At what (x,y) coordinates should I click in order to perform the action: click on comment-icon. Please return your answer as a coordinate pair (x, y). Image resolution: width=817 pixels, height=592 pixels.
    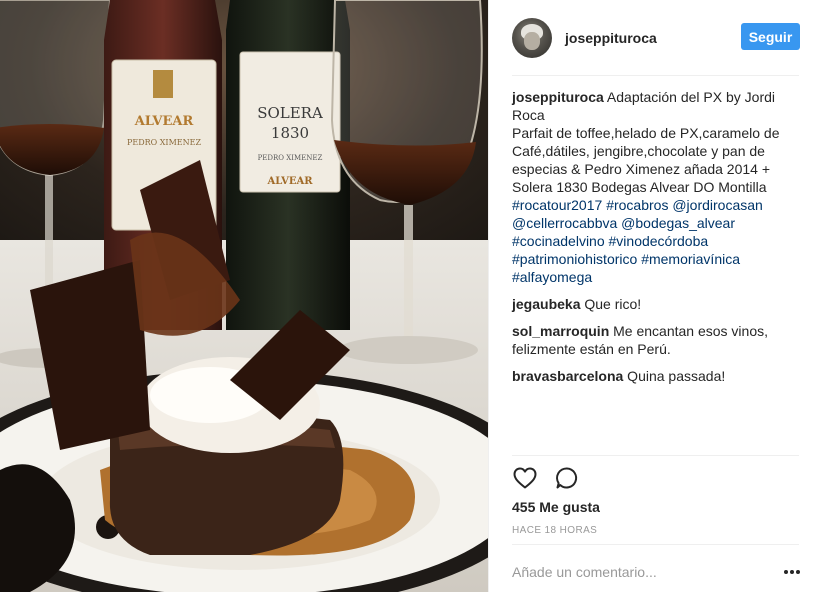
    Looking at the image, I should click on (567, 478).